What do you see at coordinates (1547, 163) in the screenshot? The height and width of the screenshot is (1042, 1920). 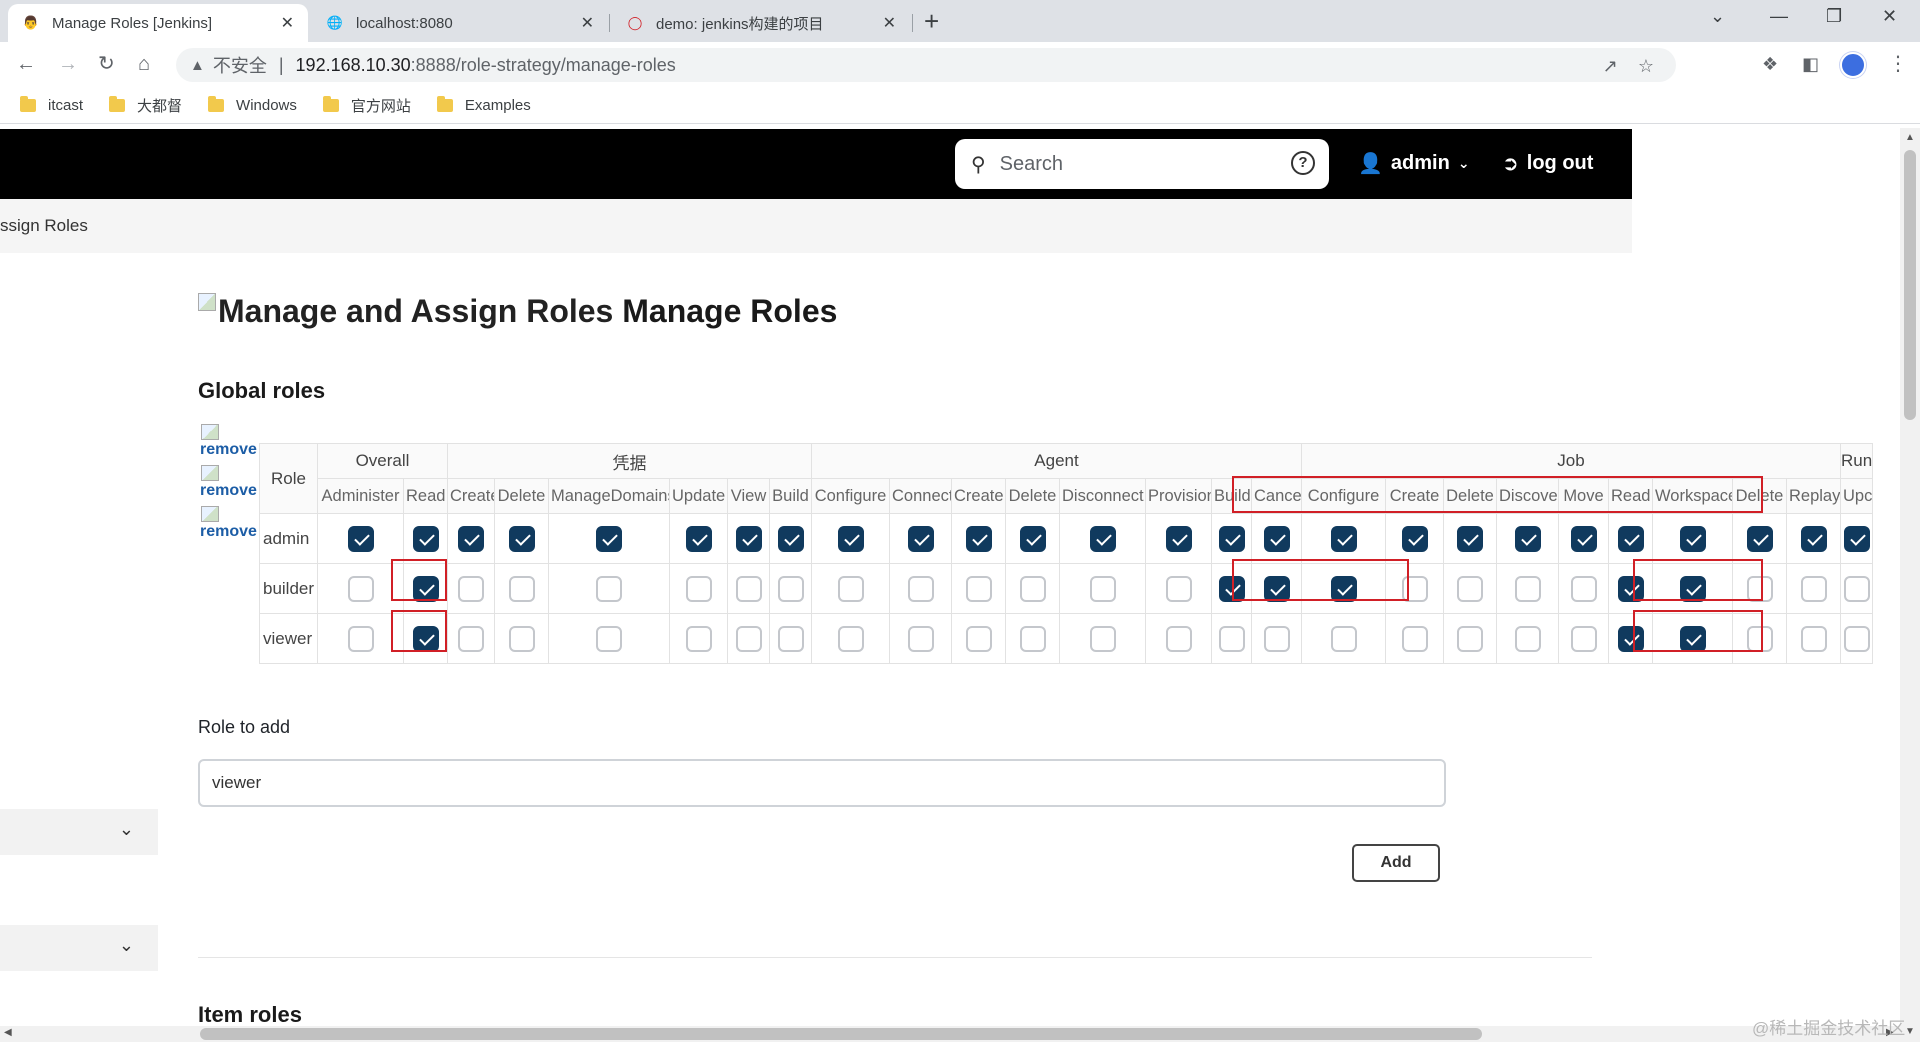 I see `logout-link: ➲ log out` at bounding box center [1547, 163].